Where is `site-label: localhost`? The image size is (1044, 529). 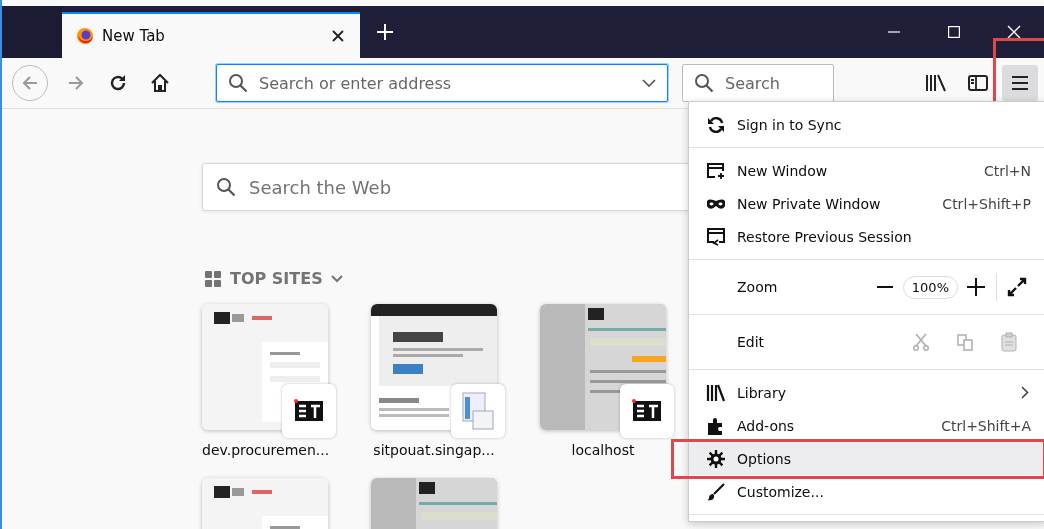
site-label: localhost is located at coordinates (603, 450).